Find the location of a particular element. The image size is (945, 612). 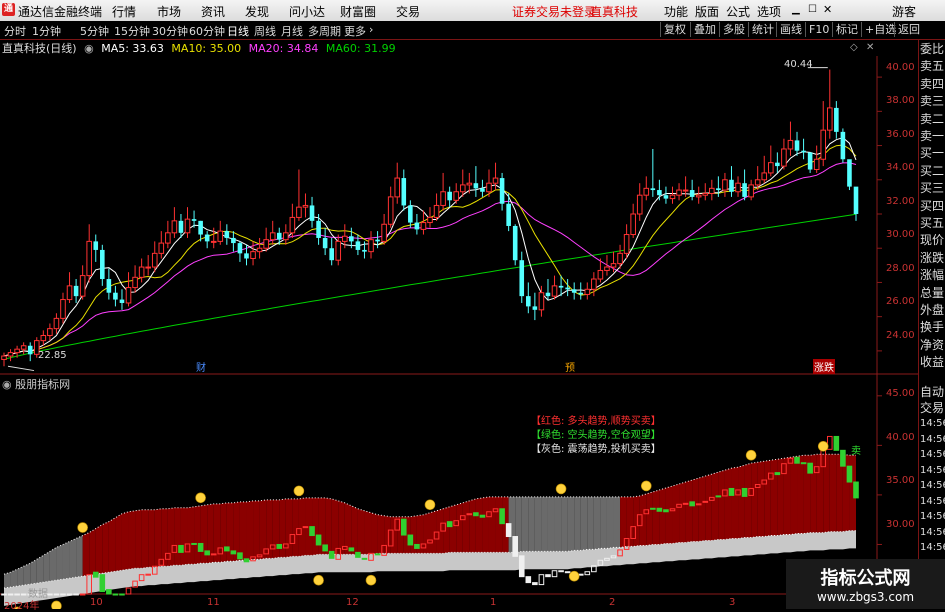

period-tab: 分时 is located at coordinates (15, 31).